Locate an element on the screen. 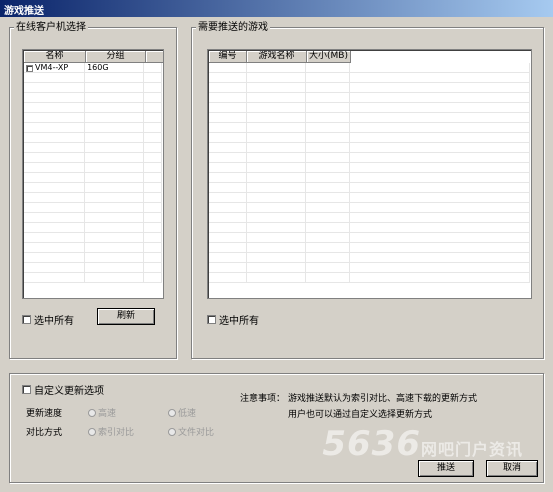 Image resolution: width=553 pixels, height=492 pixels. compare-file-radio-dot is located at coordinates (172, 431).